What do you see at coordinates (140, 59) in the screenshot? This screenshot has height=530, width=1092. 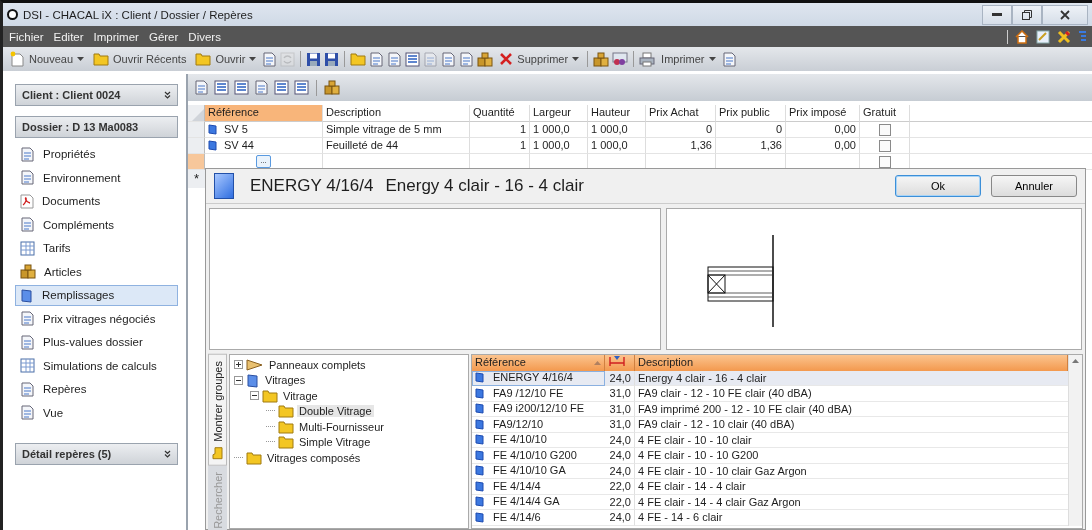 I see `toolbar-button: Ouvrir Récents` at bounding box center [140, 59].